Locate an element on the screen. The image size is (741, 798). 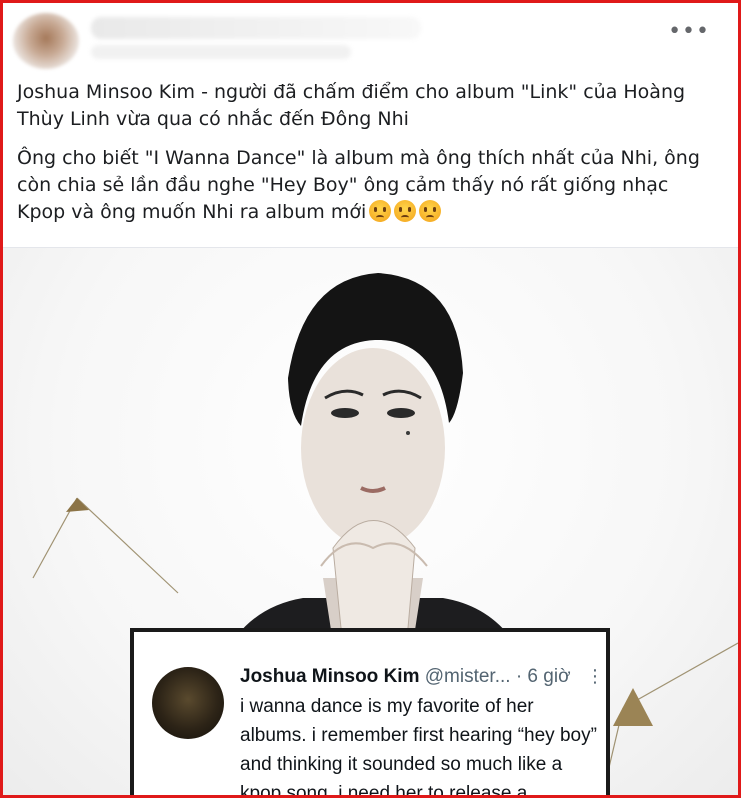
tweet-time: · 6 giờ is located at coordinates (543, 676).